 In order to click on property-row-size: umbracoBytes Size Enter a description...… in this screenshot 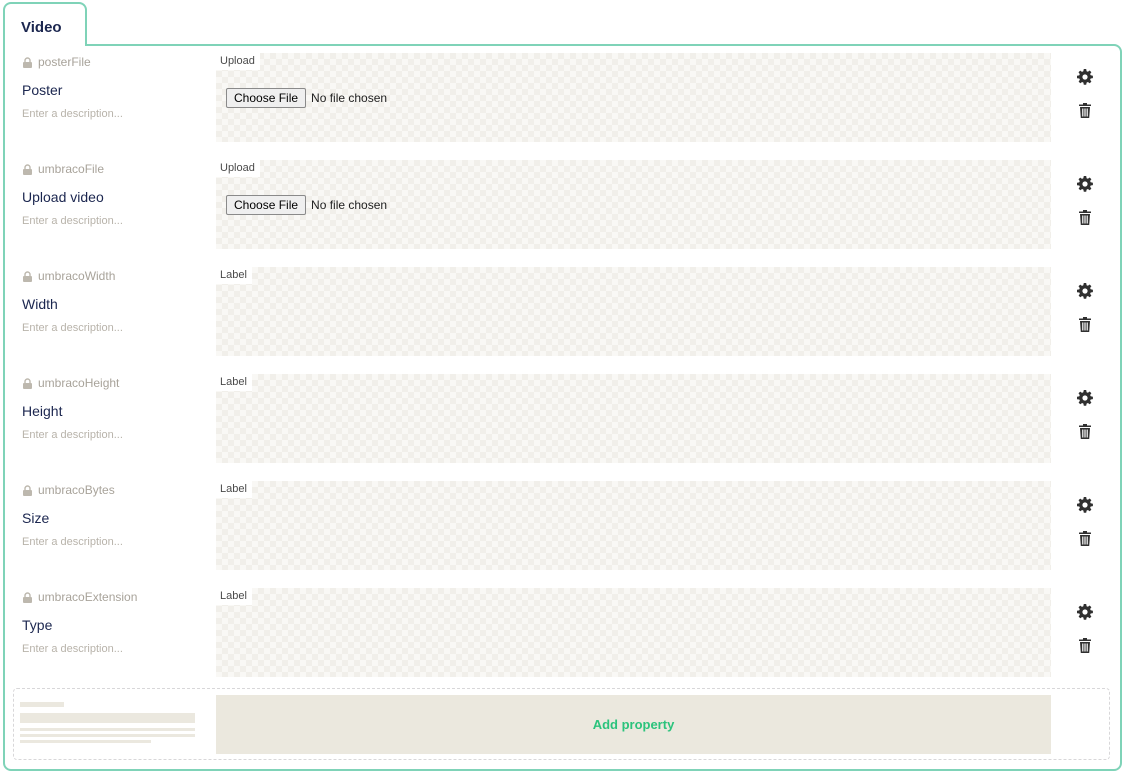, I will do `click(564, 522)`.